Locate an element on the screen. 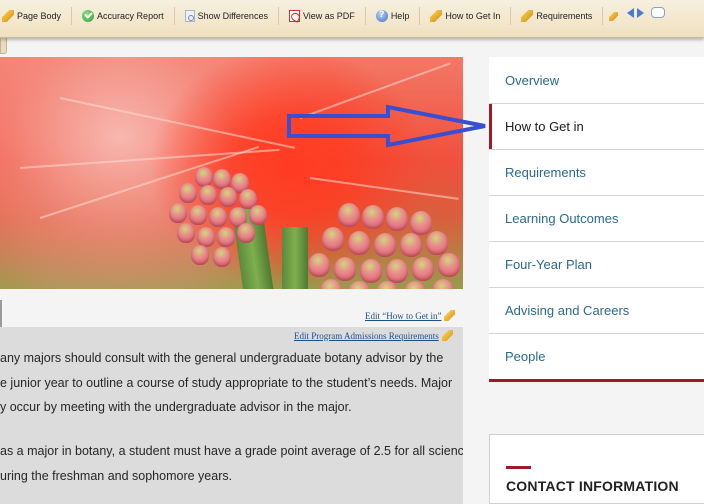  toolbar-page-body-button: Page Body is located at coordinates (31, 16).